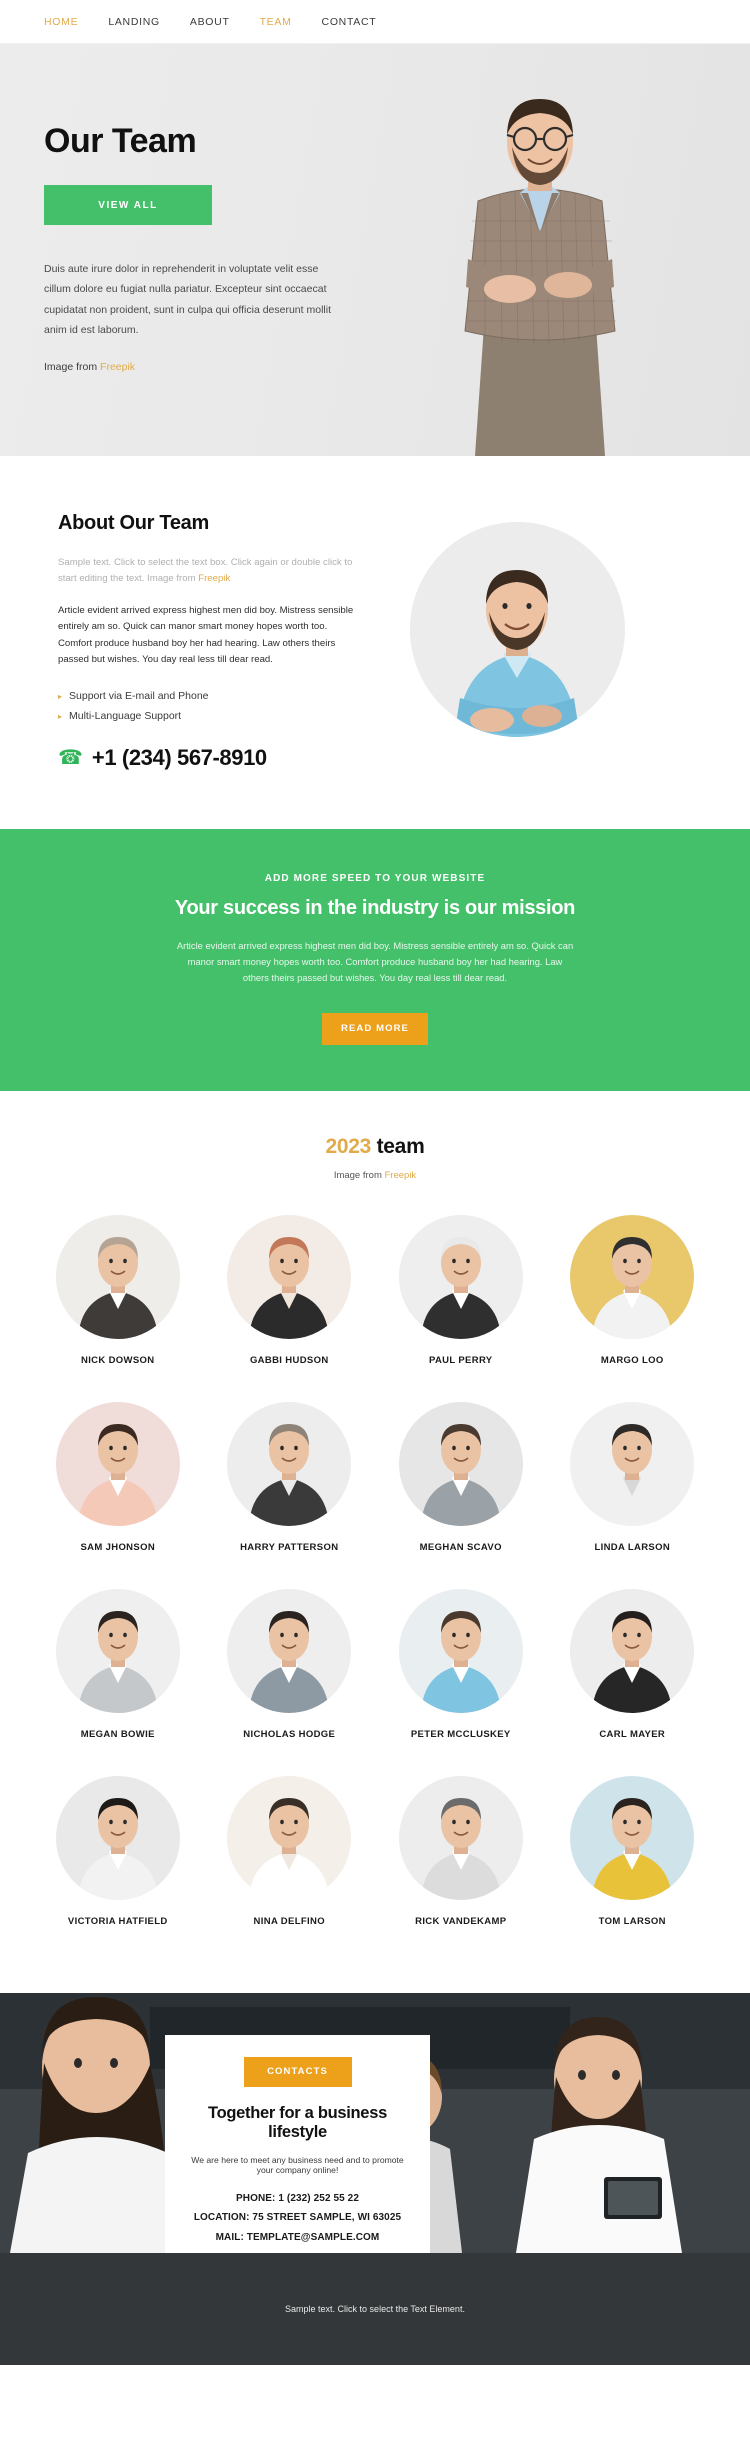 Image resolution: width=750 pixels, height=2452 pixels. Describe the element at coordinates (61, 22) in the screenshot. I see `nav-item-home: HOME` at that location.